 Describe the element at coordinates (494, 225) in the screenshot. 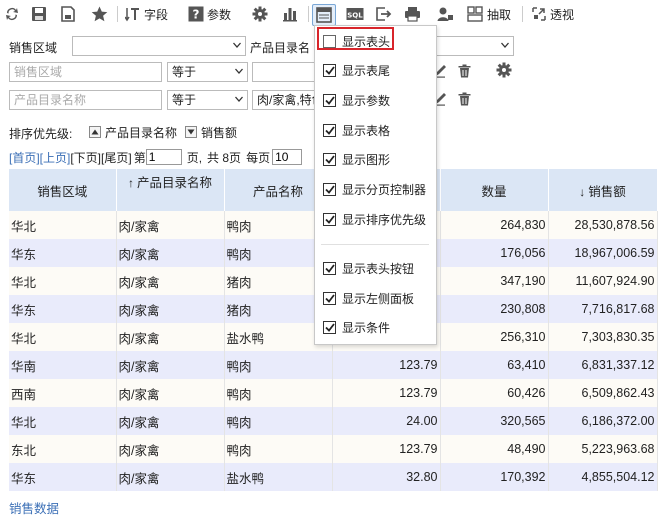

I see `cell-quantity: 264,830` at that location.